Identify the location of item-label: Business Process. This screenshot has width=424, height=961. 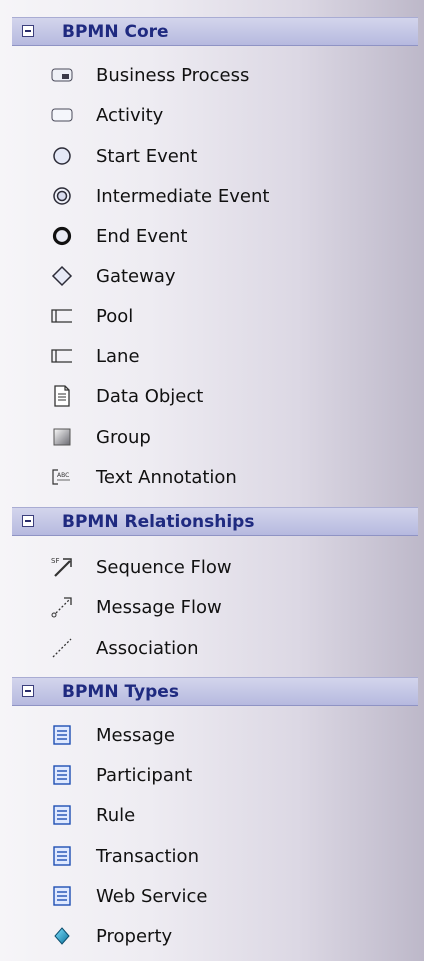
(173, 75).